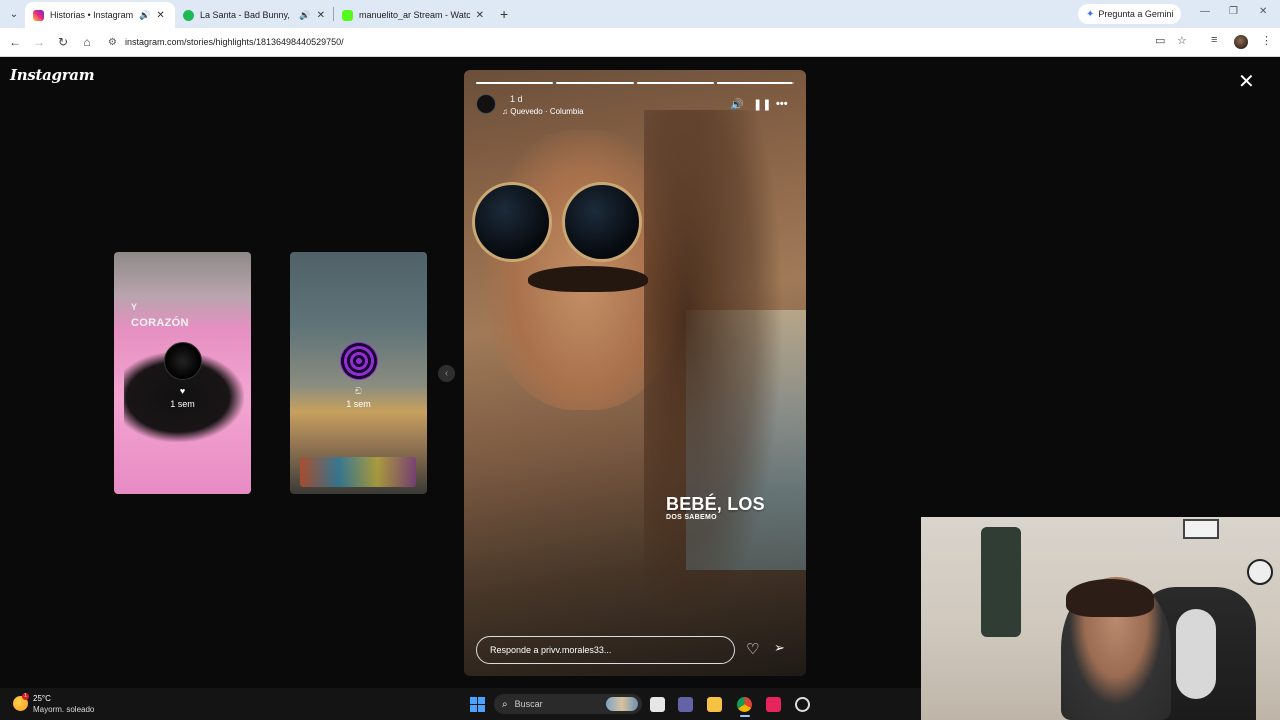 This screenshot has height=720, width=1280. What do you see at coordinates (744, 704) in the screenshot?
I see `chrome-icon` at bounding box center [744, 704].